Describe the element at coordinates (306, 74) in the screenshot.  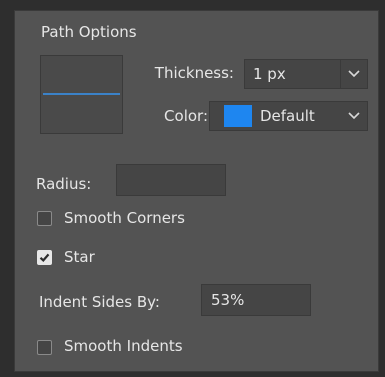
I see `thickness-dropdown: 1 px` at that location.